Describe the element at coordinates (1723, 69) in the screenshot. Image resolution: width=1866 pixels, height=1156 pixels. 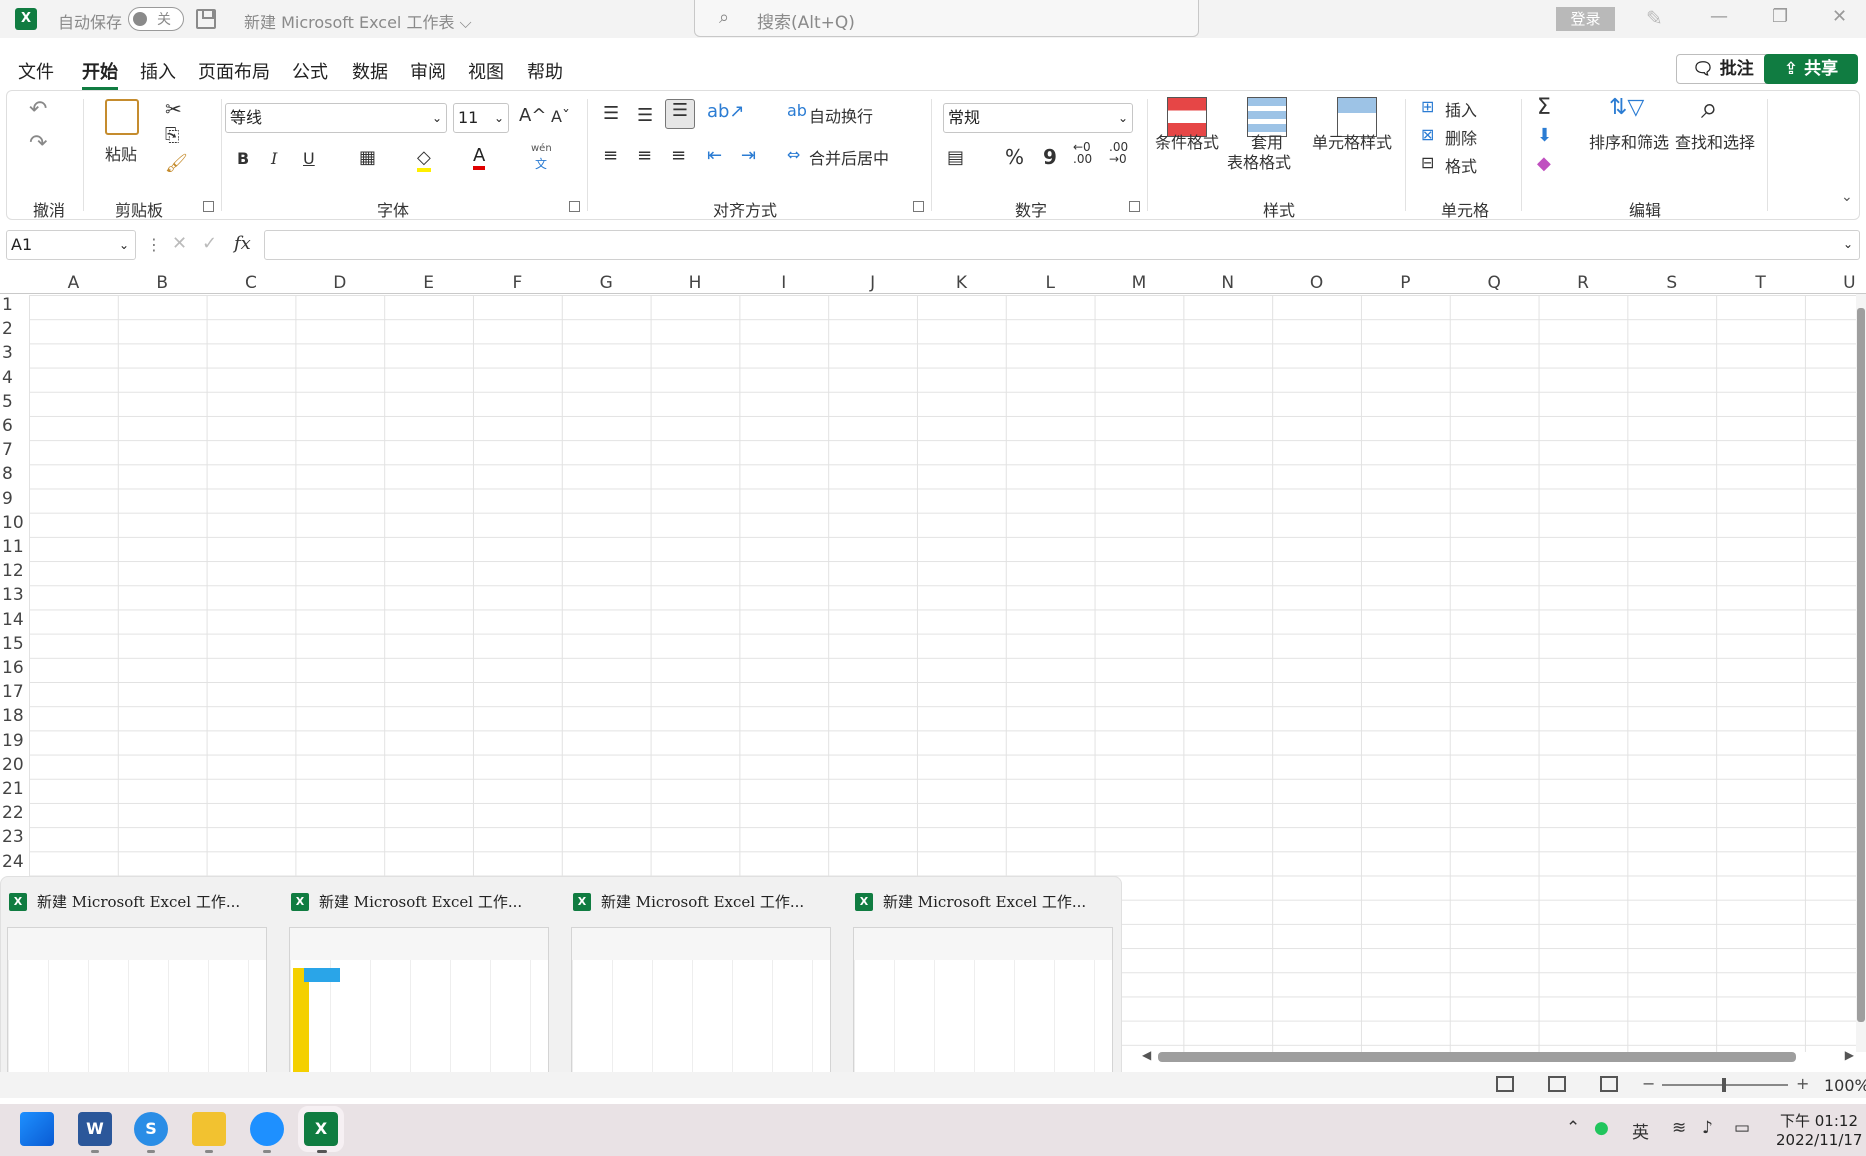
I see `comments-button: 🗨 批注` at that location.